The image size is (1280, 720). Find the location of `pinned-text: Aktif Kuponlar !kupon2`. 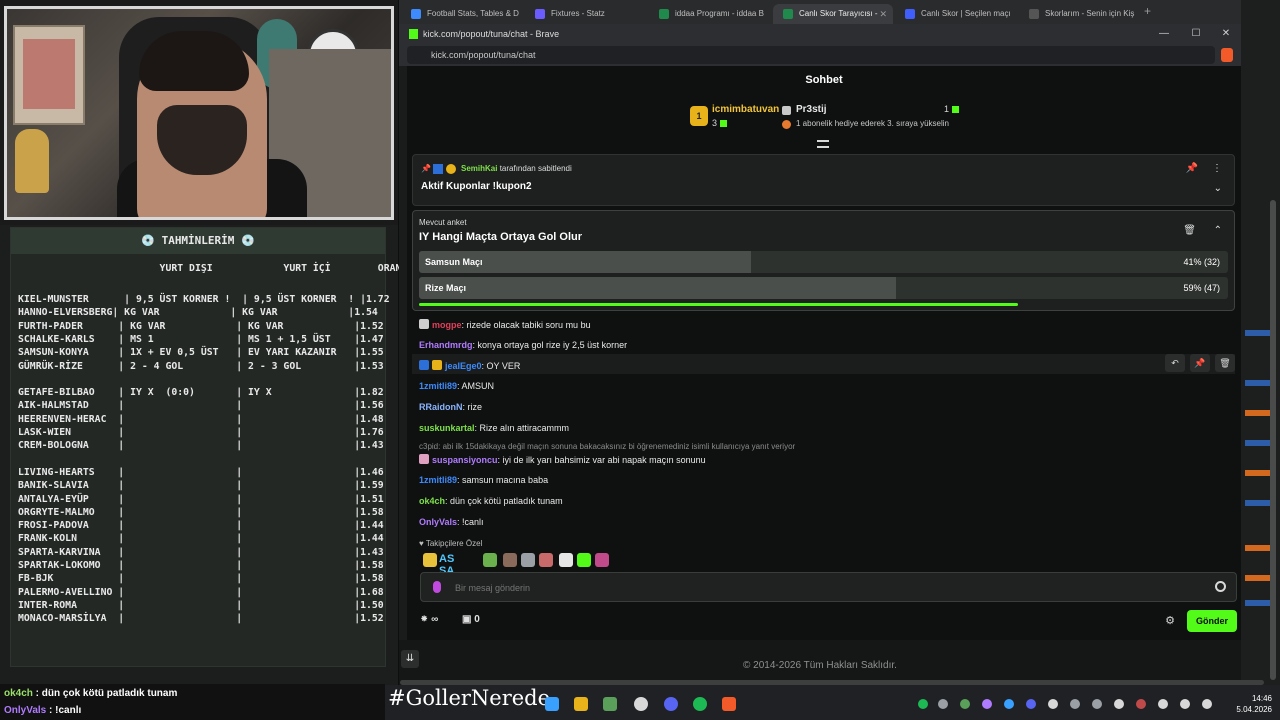

pinned-text: Aktif Kuponlar !kupon2 is located at coordinates (476, 186).